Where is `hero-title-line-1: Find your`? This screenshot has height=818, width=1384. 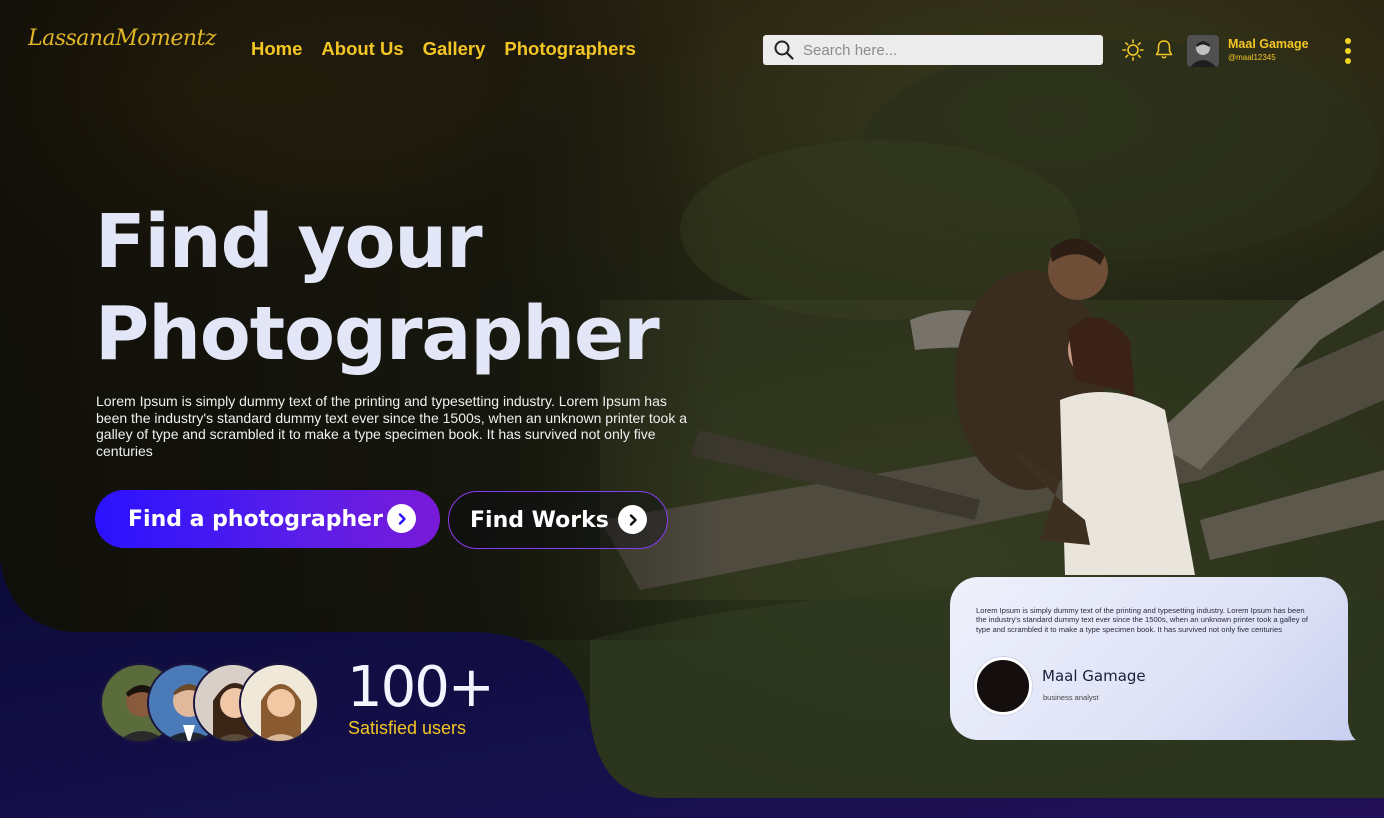
hero-title-line-1: Find your is located at coordinates (289, 242).